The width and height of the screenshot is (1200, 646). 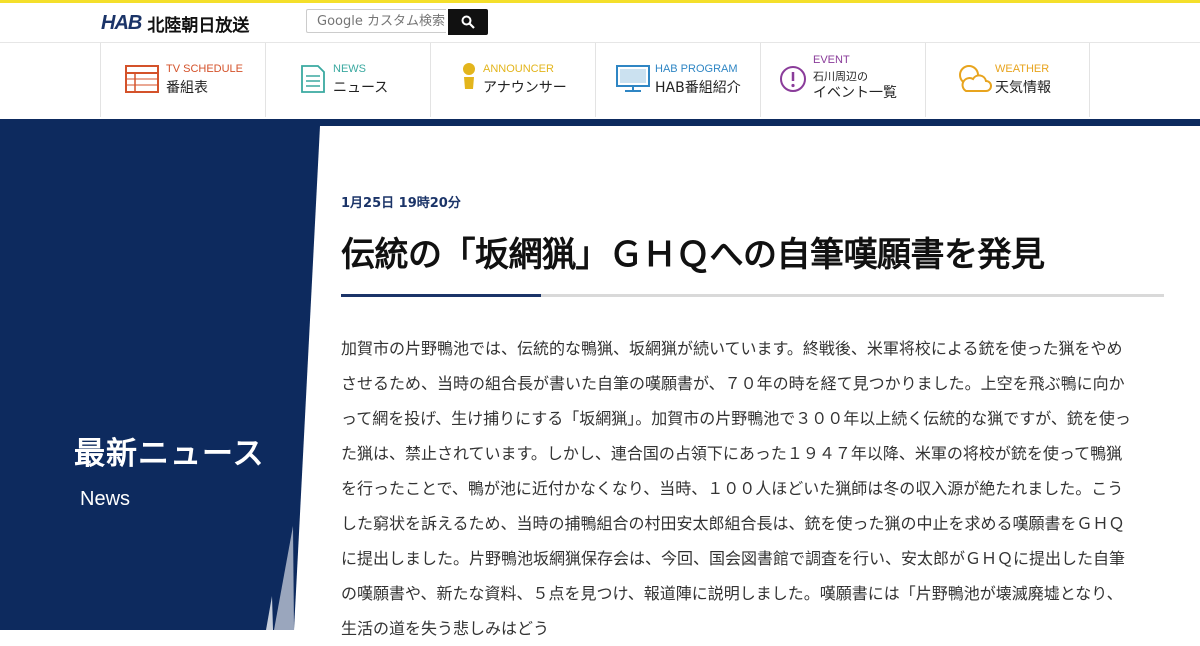 What do you see at coordinates (600, 122) in the screenshot?
I see `header-divider-bar` at bounding box center [600, 122].